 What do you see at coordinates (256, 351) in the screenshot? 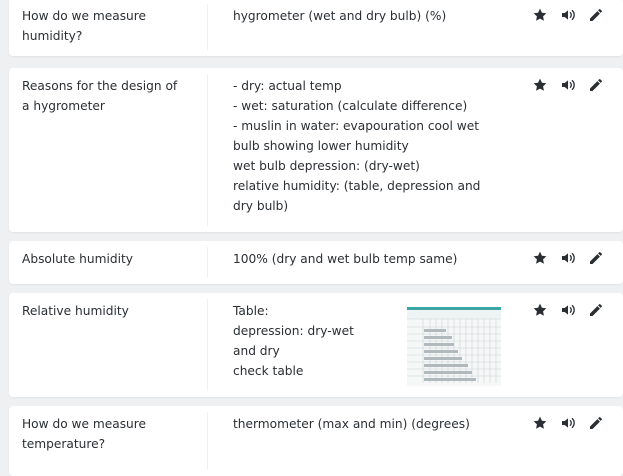
I see `definition-line: and dry` at bounding box center [256, 351].